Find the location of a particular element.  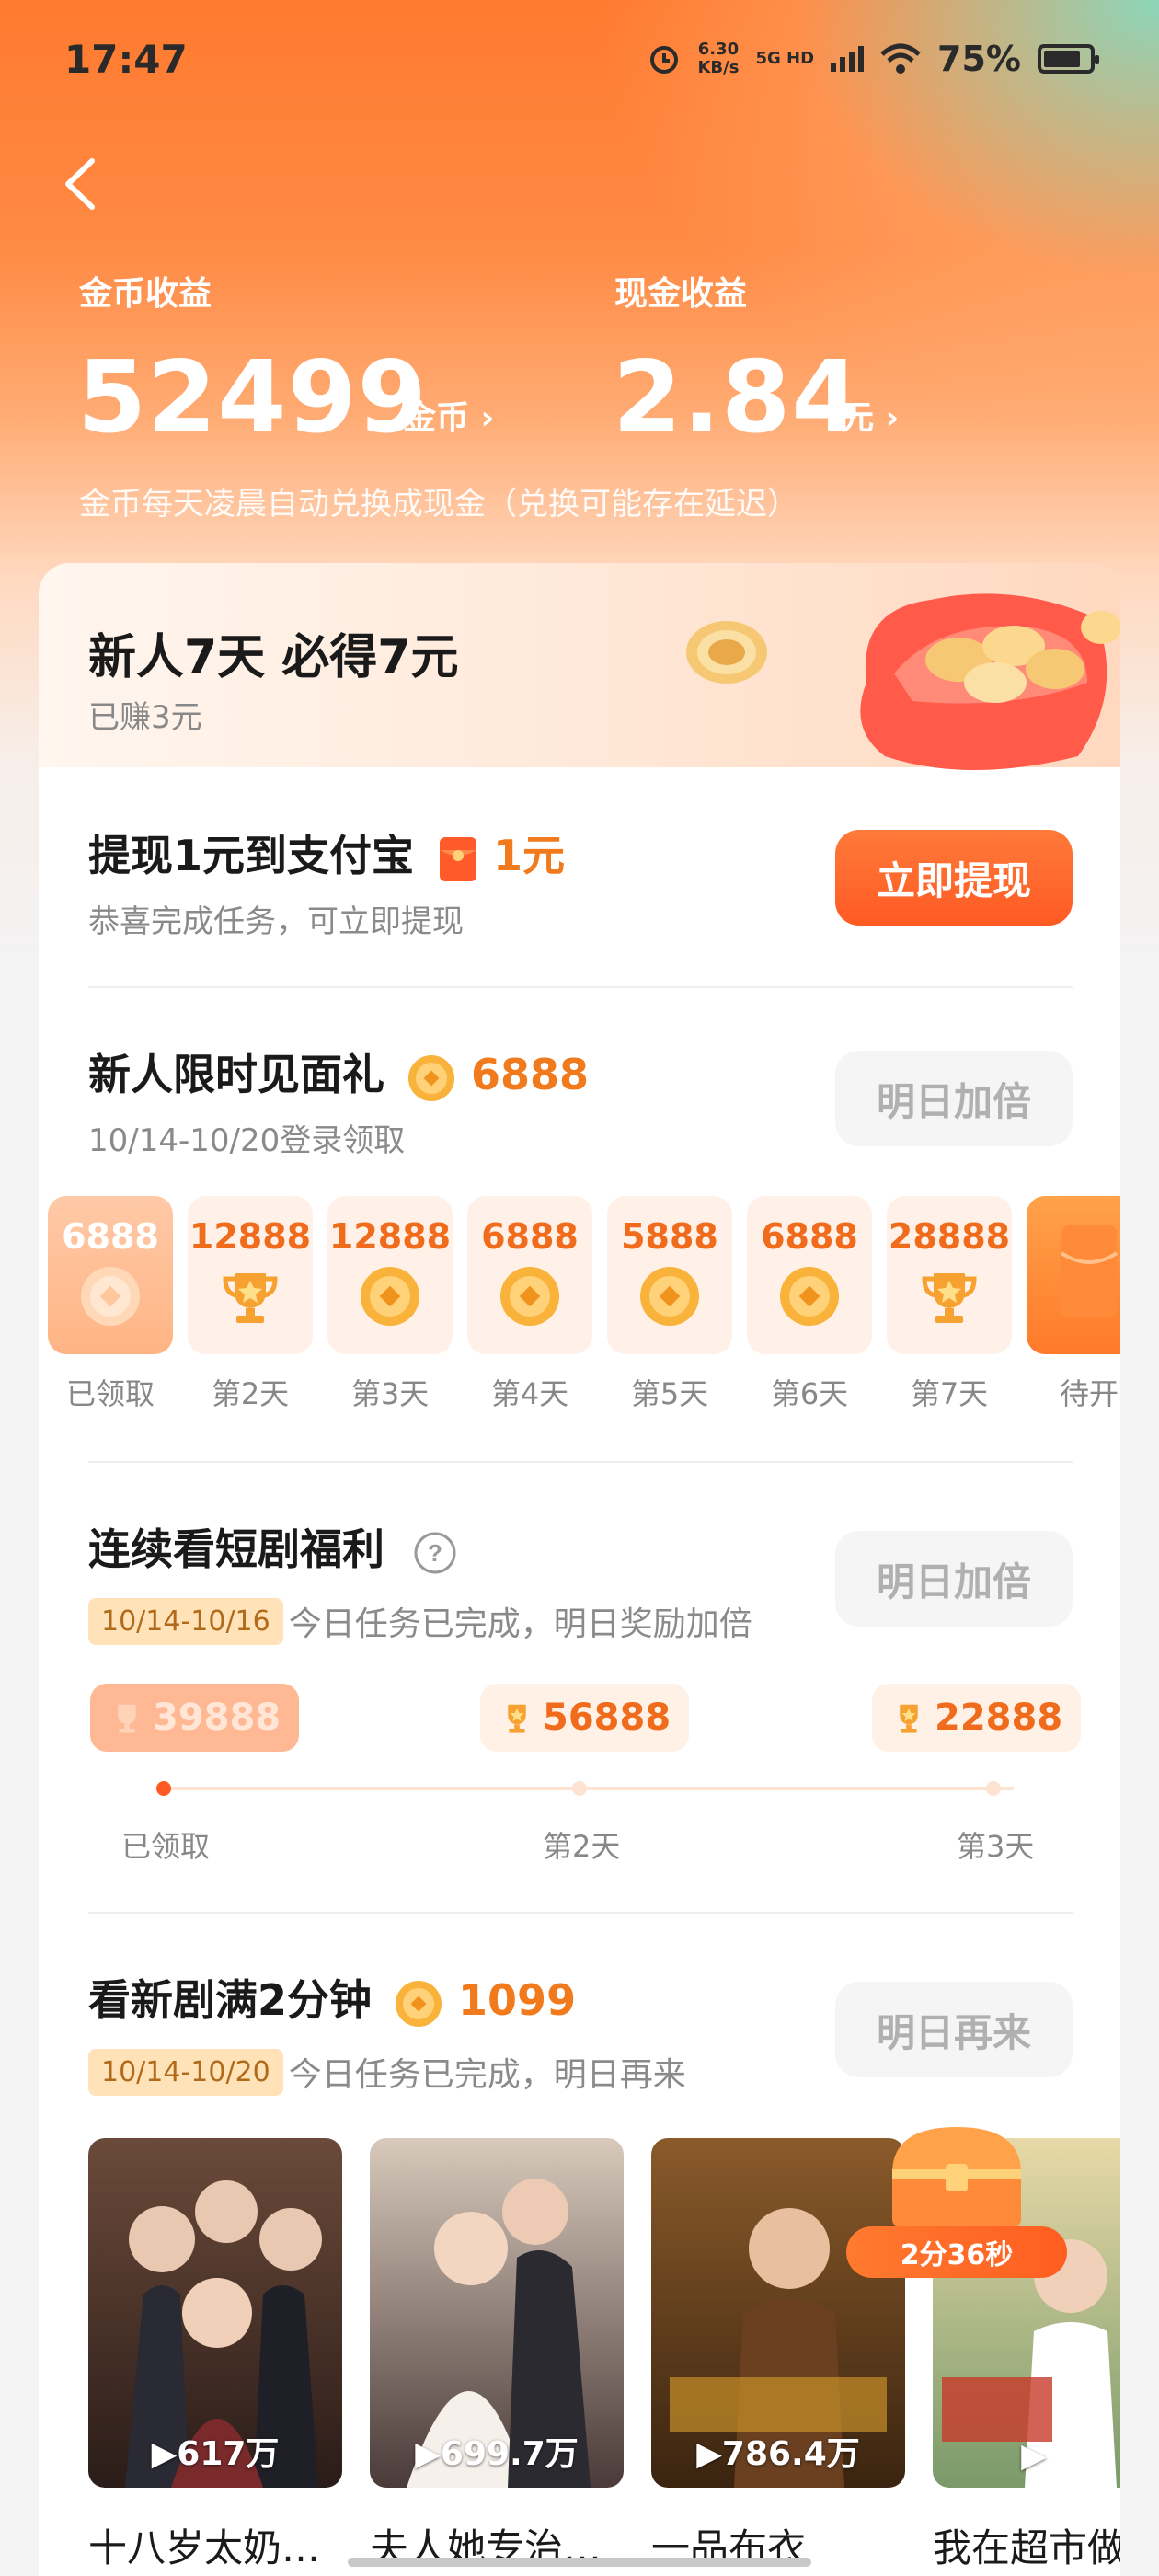

streak-step-2-reward: 56888 is located at coordinates (585, 1718).